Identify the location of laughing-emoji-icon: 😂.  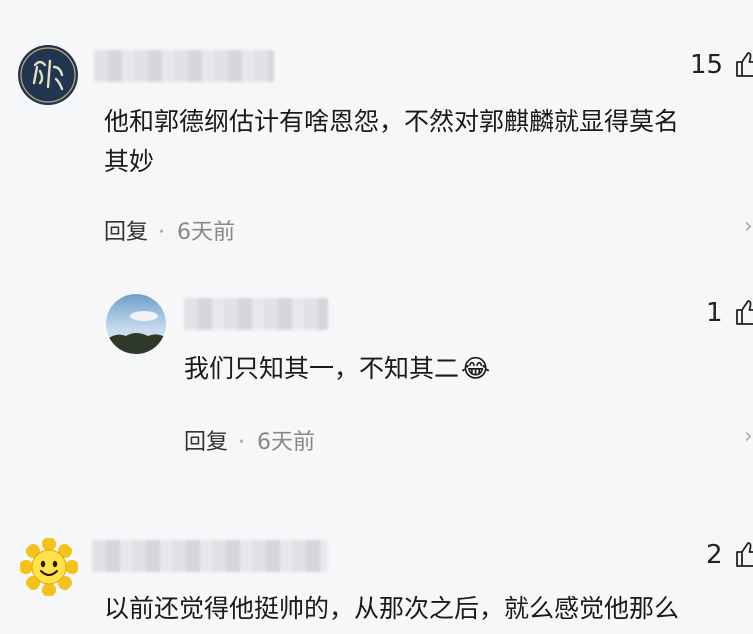
(476, 368).